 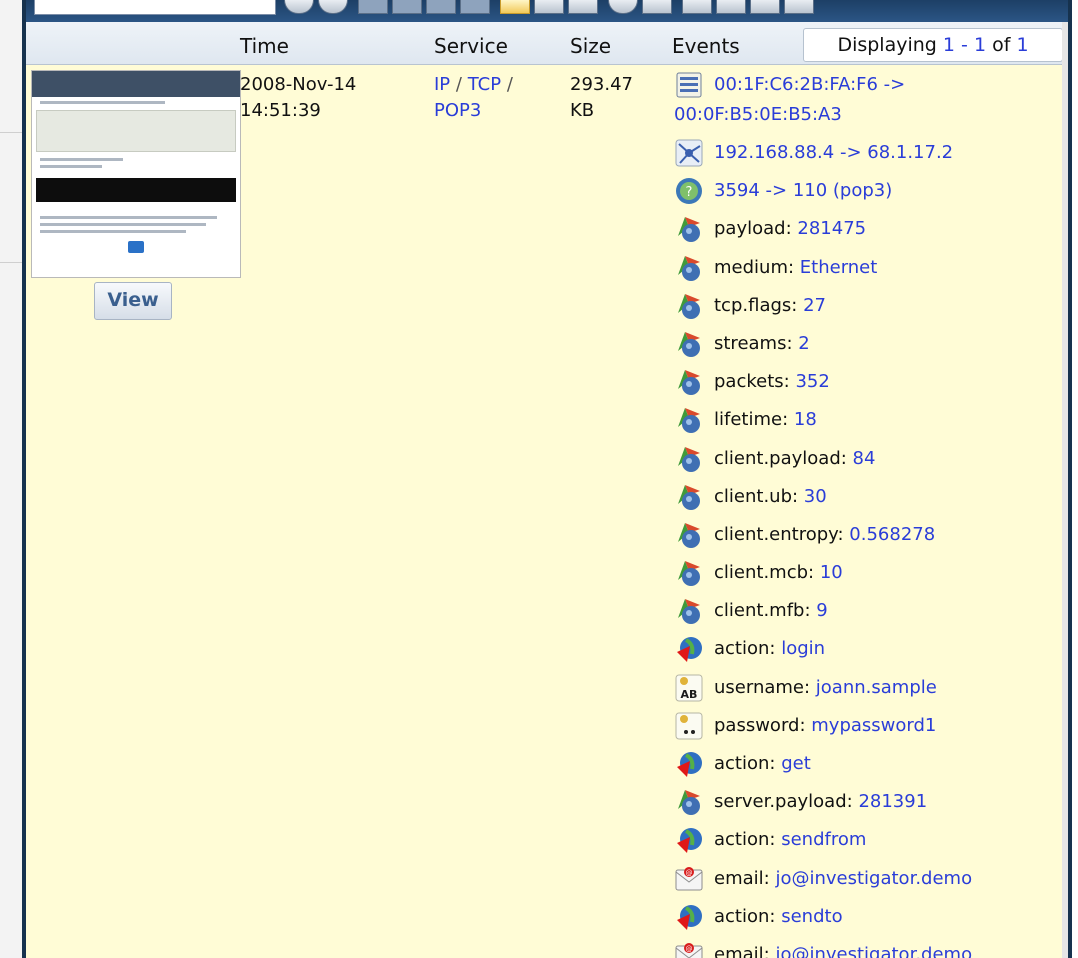 I want to click on event-value-link: joann.sample, so click(x=876, y=687).